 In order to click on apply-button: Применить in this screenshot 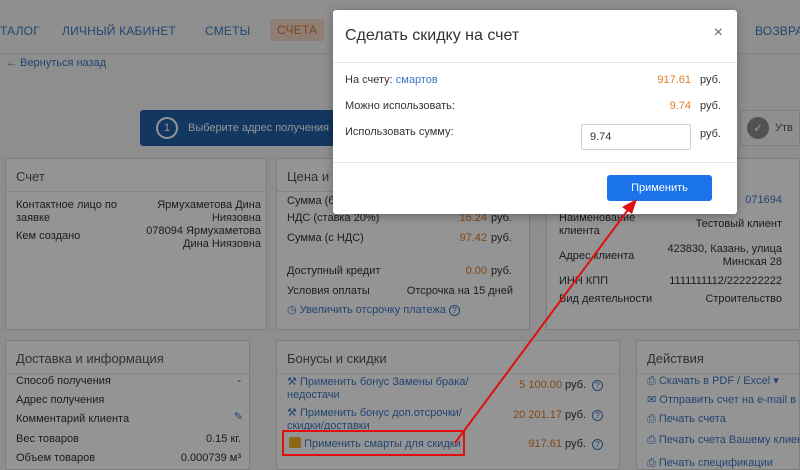, I will do `click(659, 188)`.